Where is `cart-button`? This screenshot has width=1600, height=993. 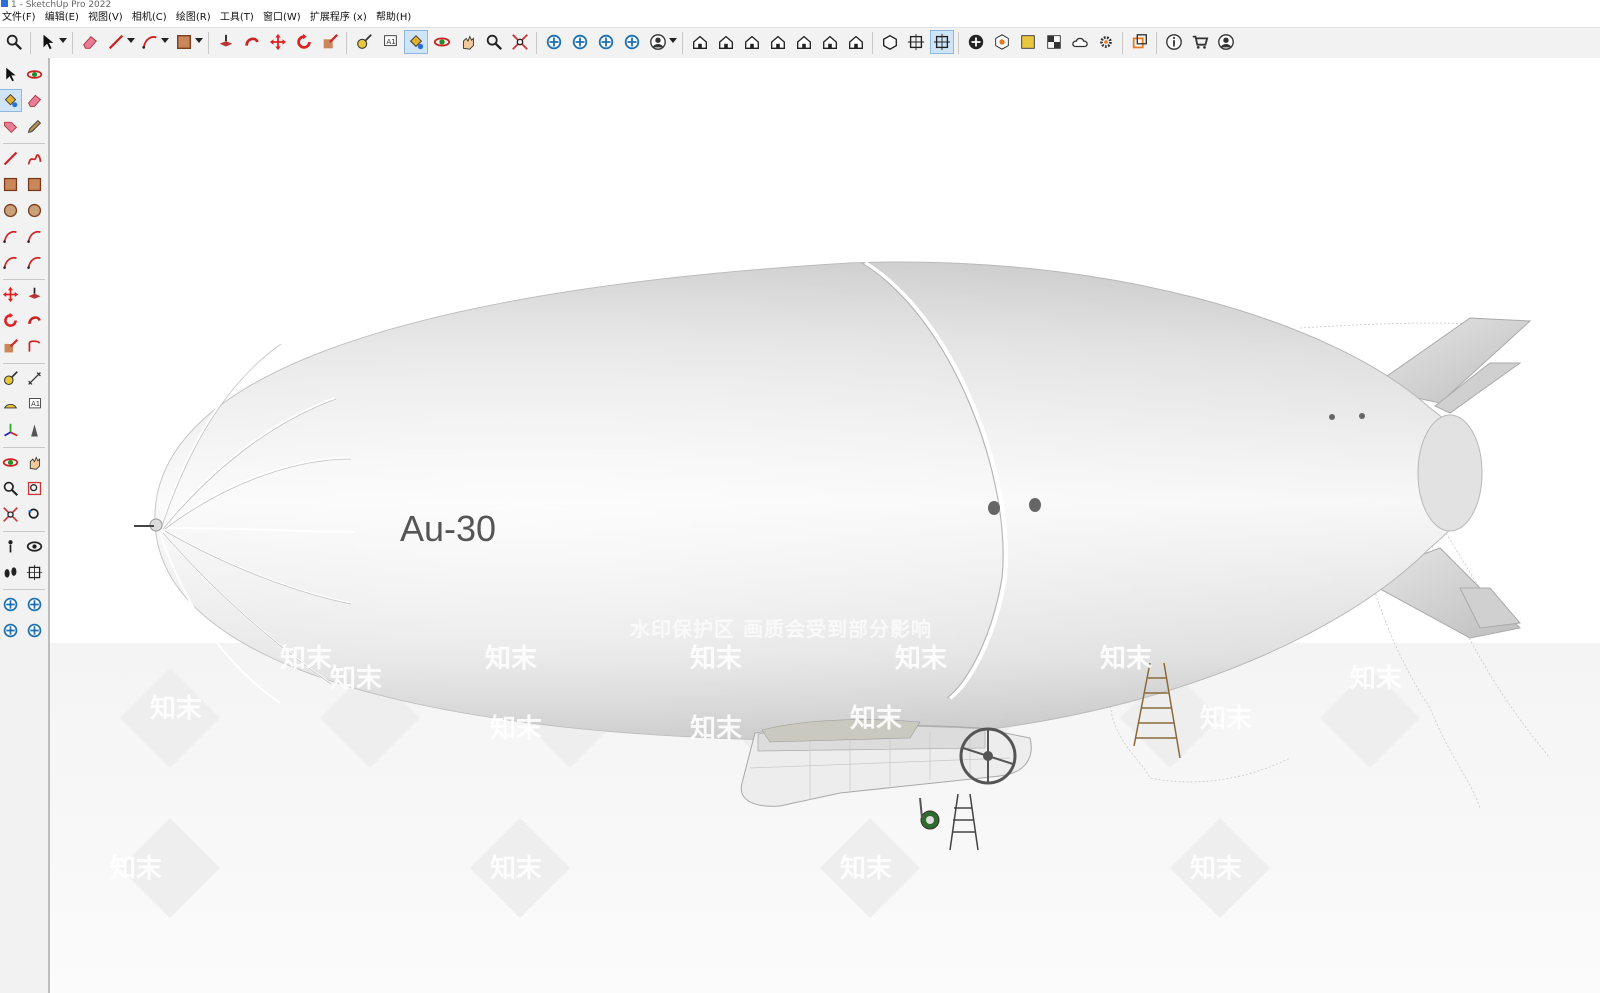 cart-button is located at coordinates (1200, 42).